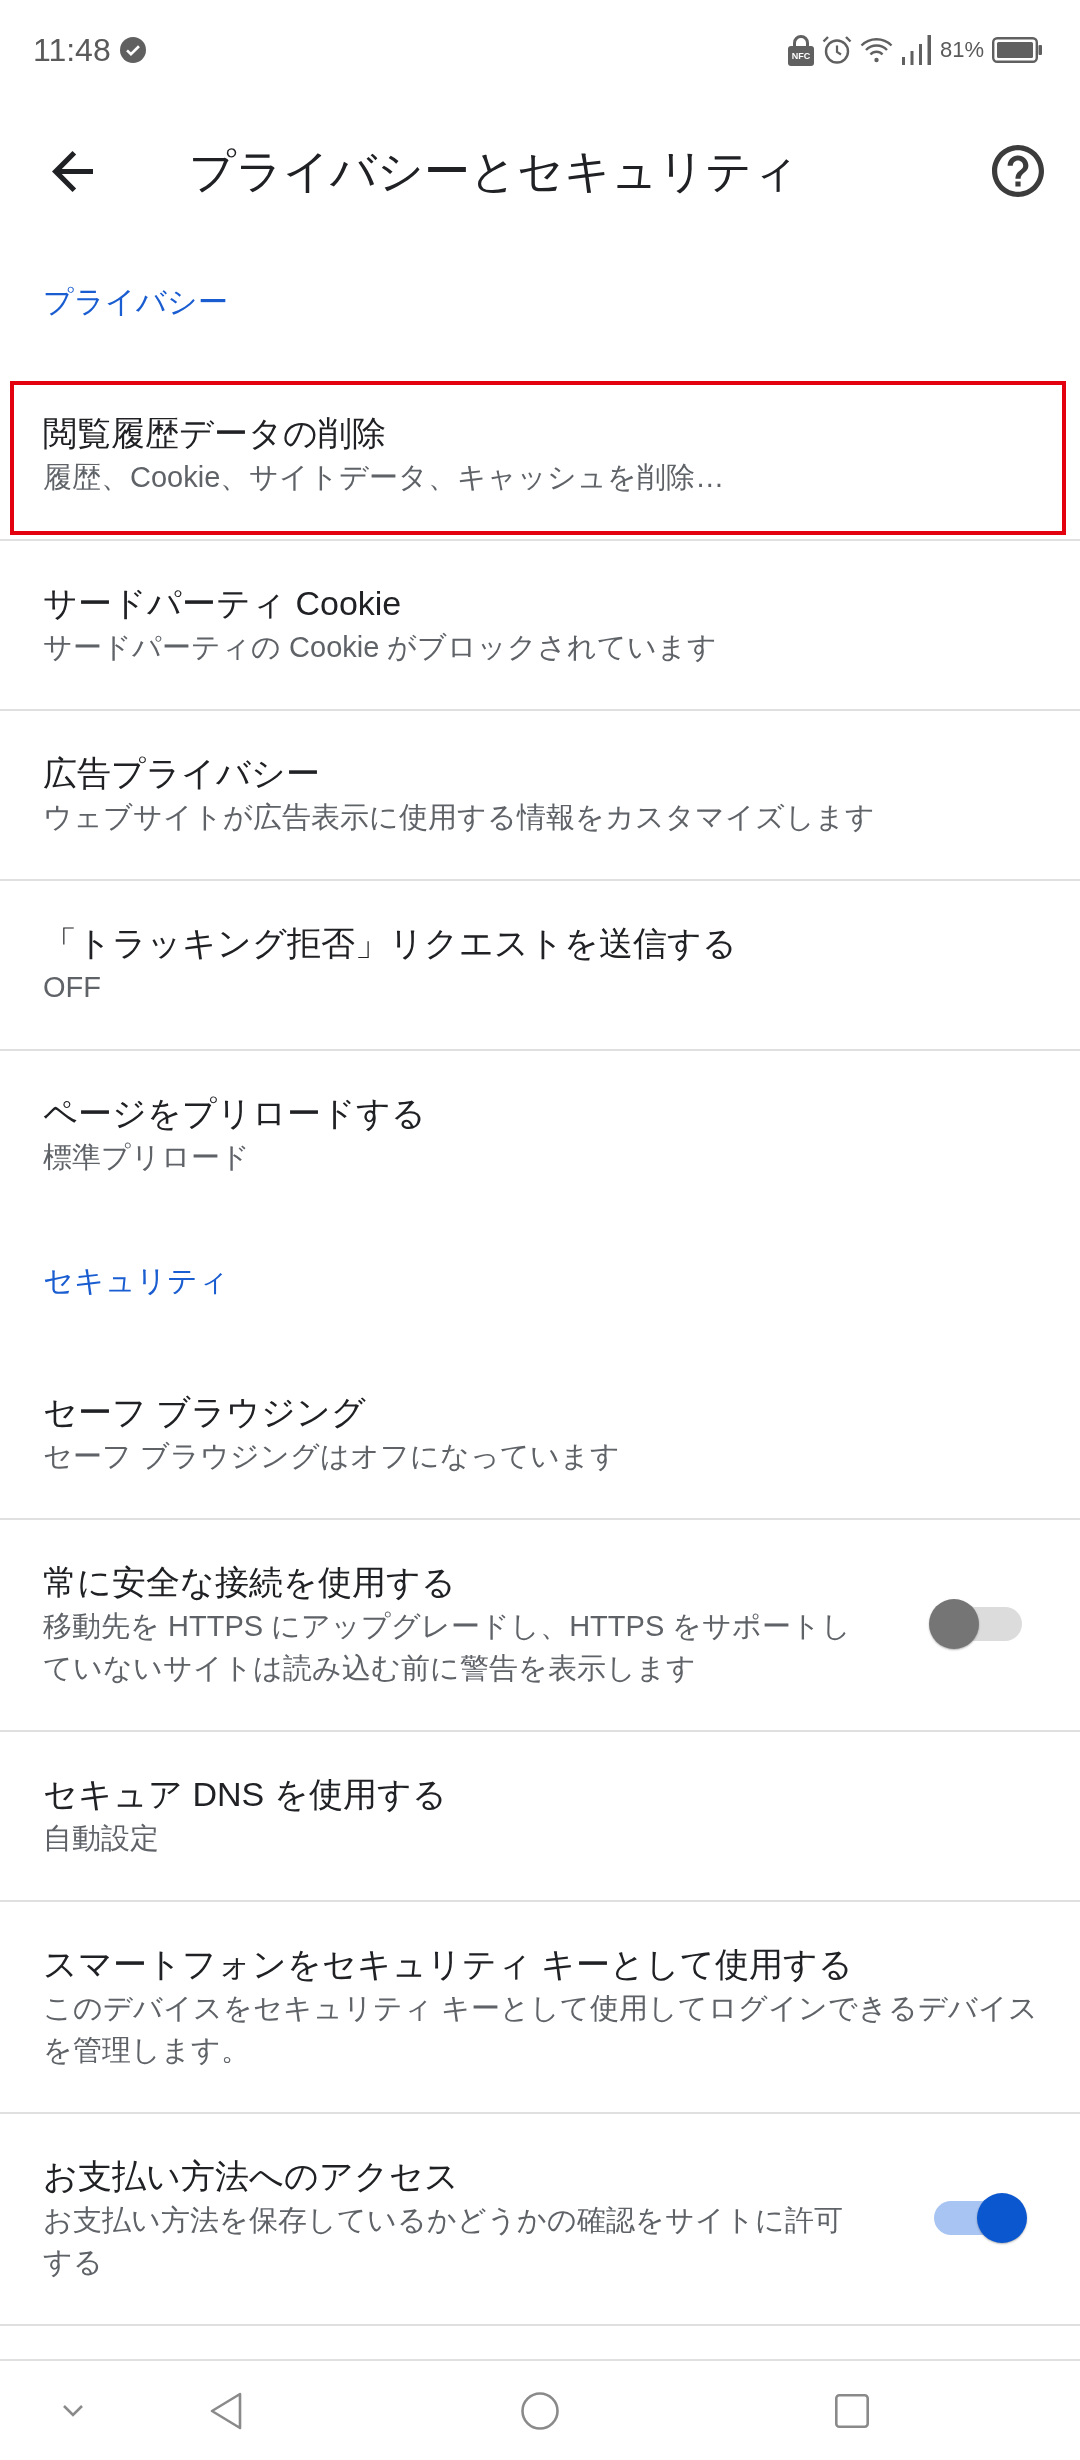 This screenshot has width=1080, height=2460. I want to click on home-circle-icon, so click(540, 2410).